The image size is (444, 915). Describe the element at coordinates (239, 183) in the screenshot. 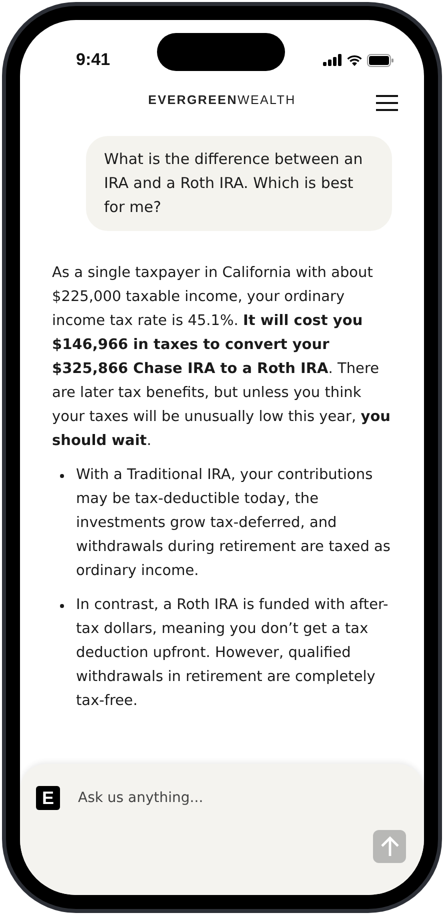

I see `user-message: What is the difference between an IRA and a Roth IRA. Which is best for me?` at that location.